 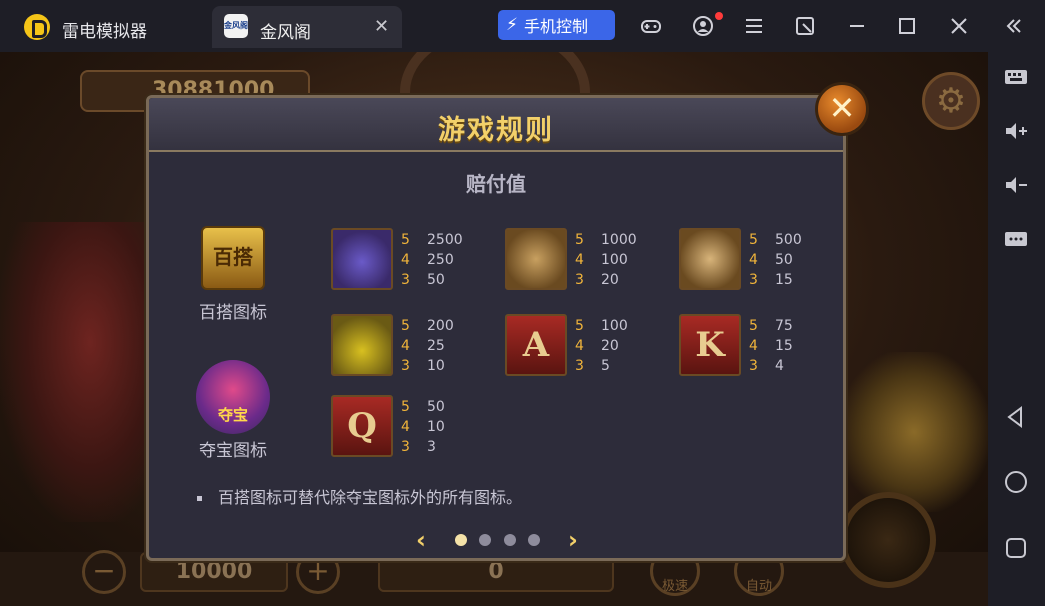 What do you see at coordinates (914, 432) in the screenshot?
I see `treasure-artwork` at bounding box center [914, 432].